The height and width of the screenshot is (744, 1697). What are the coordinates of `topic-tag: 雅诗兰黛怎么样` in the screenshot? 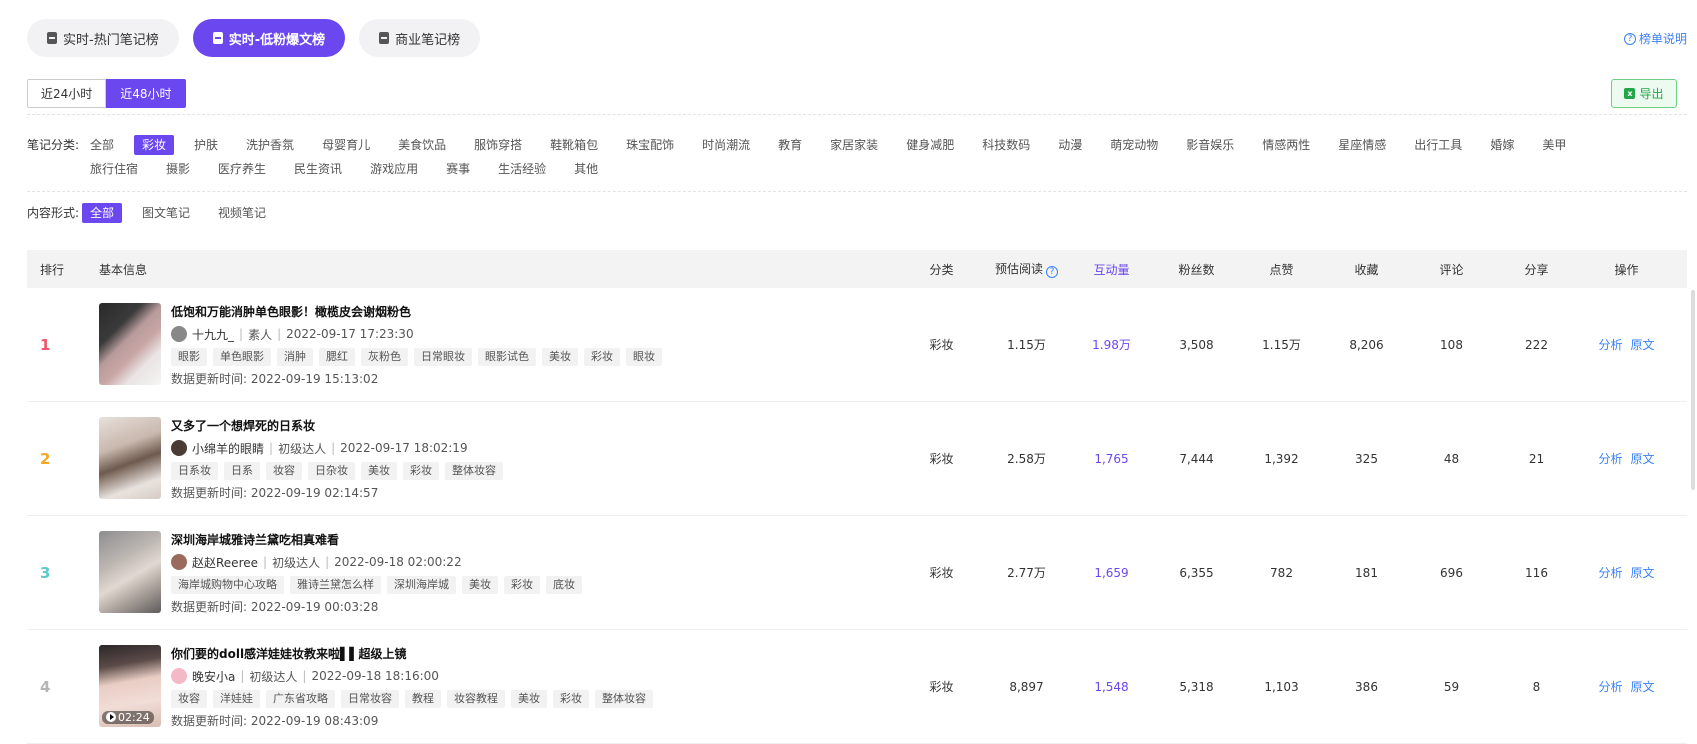 It's located at (335, 584).